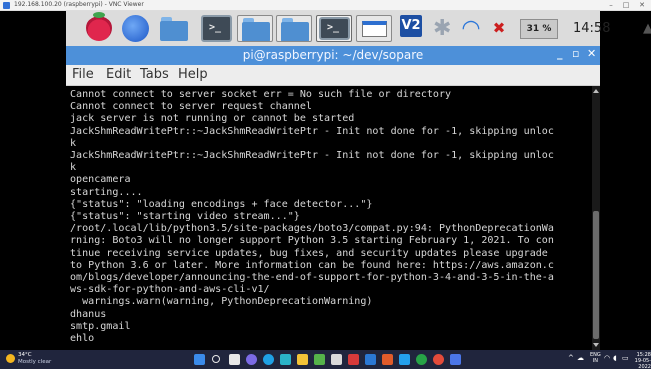 This screenshot has width=651, height=369. What do you see at coordinates (319, 359) in the screenshot?
I see `app-green-icon` at bounding box center [319, 359].